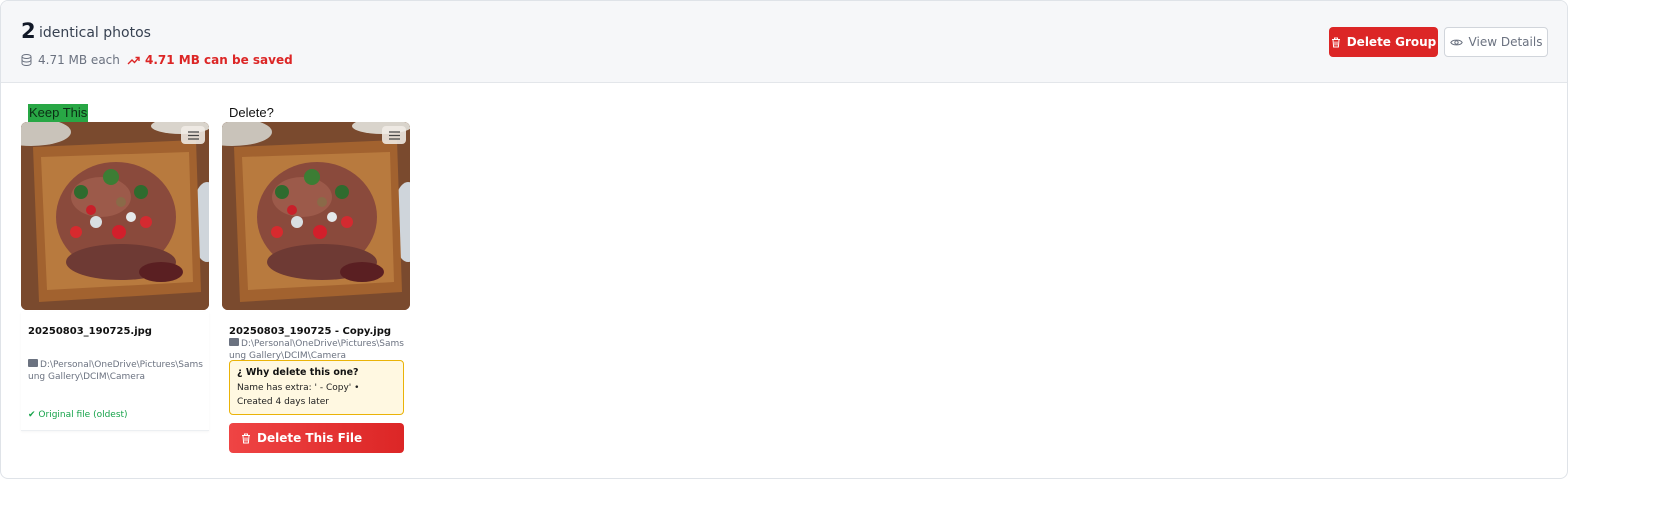  I want to click on delete-group-label: Delete Group, so click(1391, 42).